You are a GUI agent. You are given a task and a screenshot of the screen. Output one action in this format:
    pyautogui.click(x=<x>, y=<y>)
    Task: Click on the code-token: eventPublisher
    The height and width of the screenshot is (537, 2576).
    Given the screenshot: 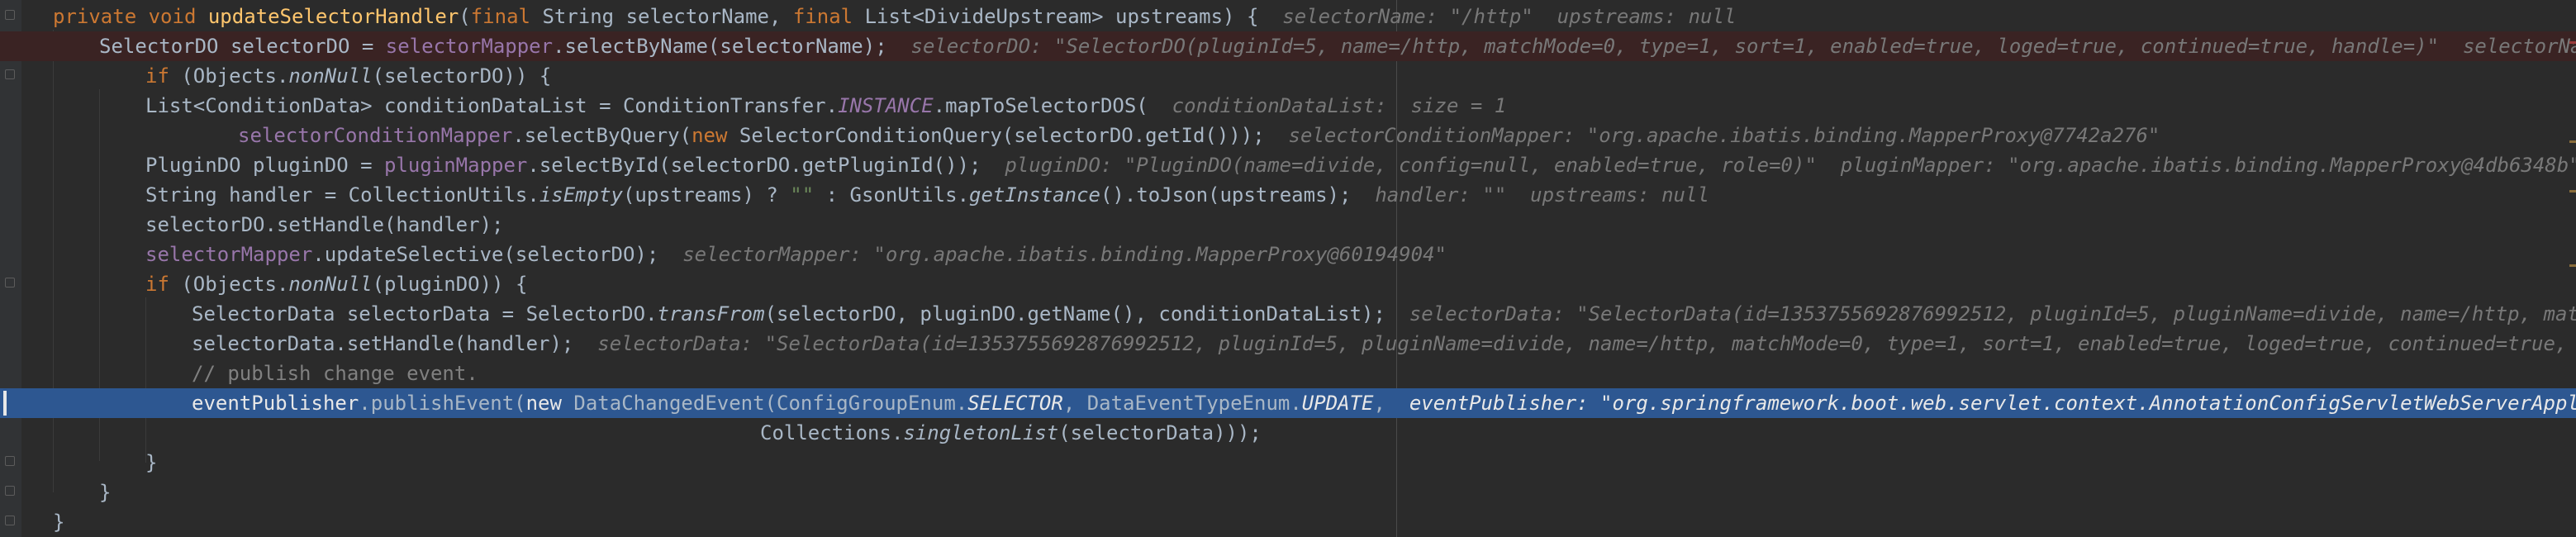 What is the action you would take?
    pyautogui.click(x=275, y=403)
    